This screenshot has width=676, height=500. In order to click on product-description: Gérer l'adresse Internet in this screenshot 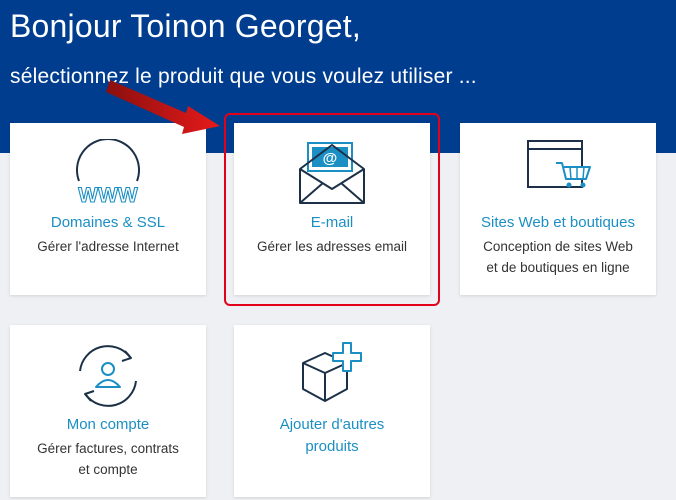, I will do `click(108, 246)`.